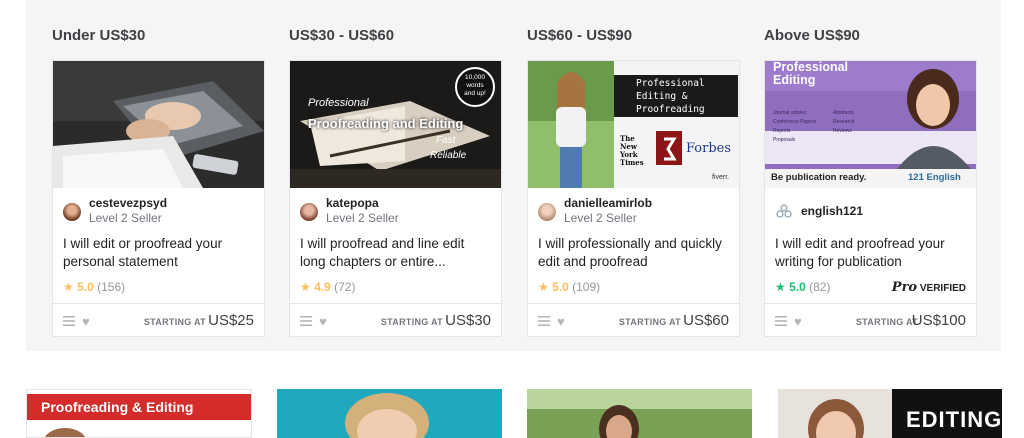  I want to click on card-footer: ♥ STARTING AT US$100, so click(870, 320).